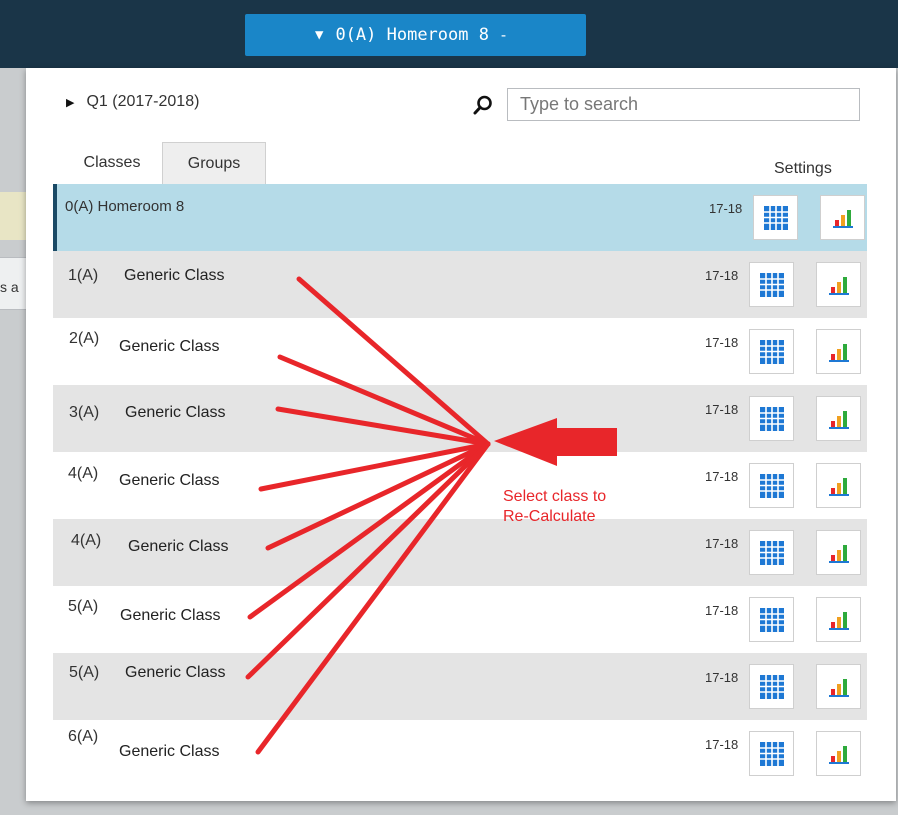 Image resolution: width=898 pixels, height=815 pixels. What do you see at coordinates (70, 102) in the screenshot?
I see `triangle-right-icon: ▶` at bounding box center [70, 102].